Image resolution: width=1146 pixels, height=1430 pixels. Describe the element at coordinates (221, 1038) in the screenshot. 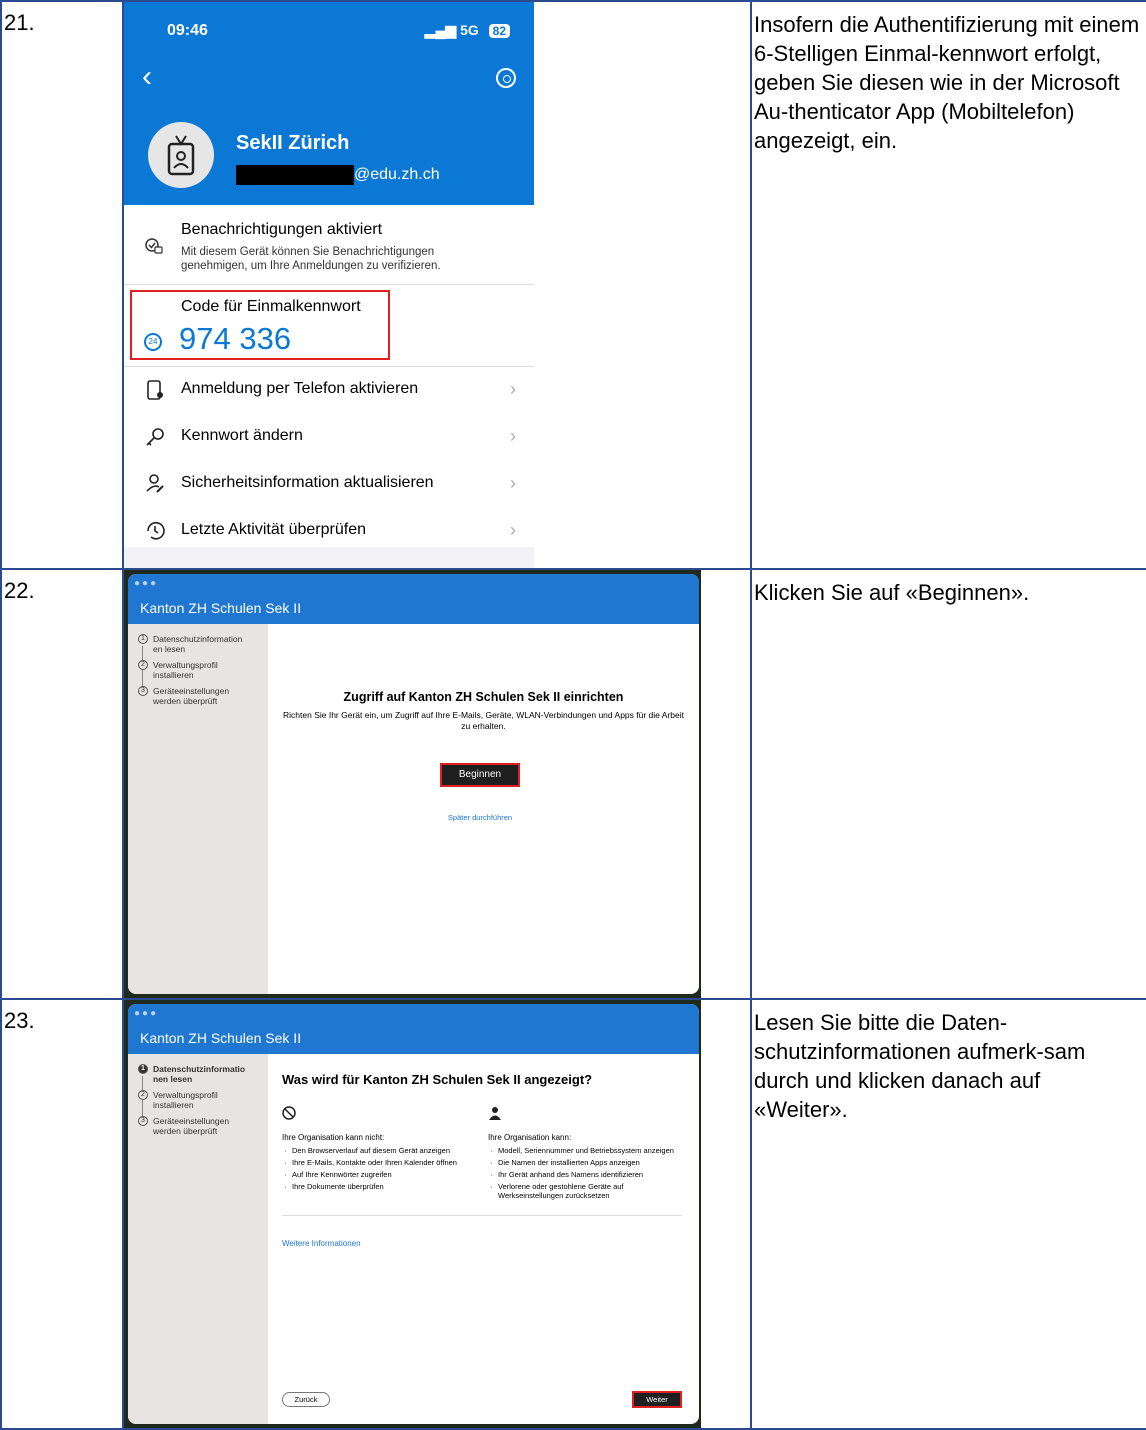

I see `app-title: Kanton ZH Schulen Sek II` at that location.